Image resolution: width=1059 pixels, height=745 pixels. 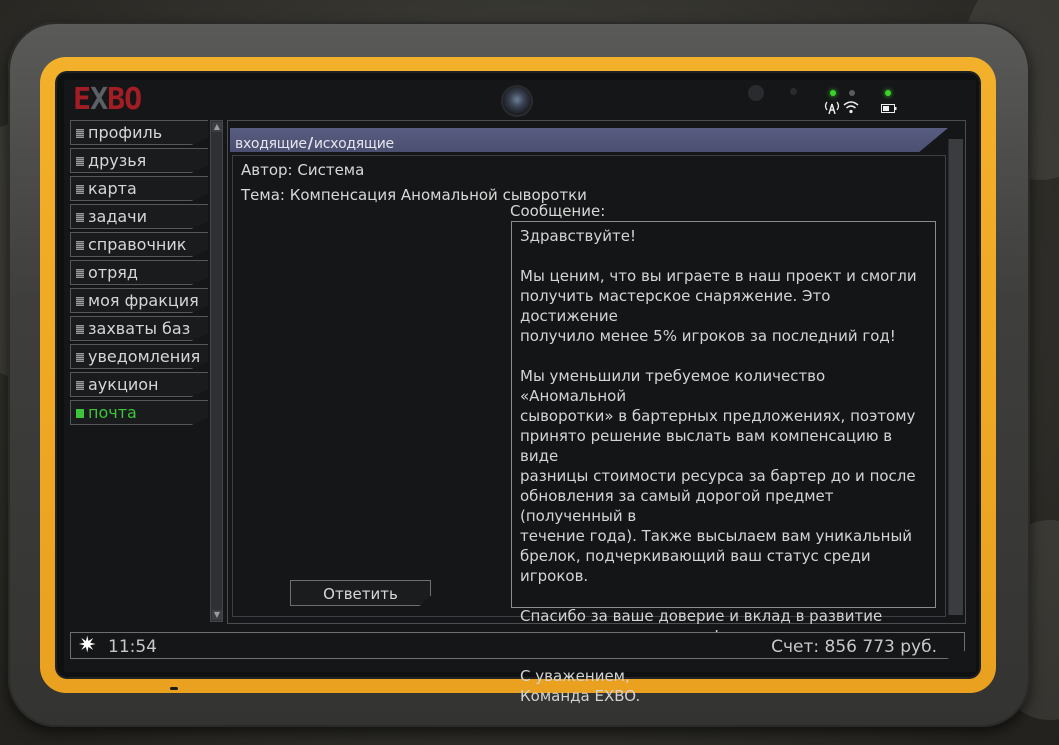 I want to click on sidebar-item-squad: отряд, so click(x=139, y=272).